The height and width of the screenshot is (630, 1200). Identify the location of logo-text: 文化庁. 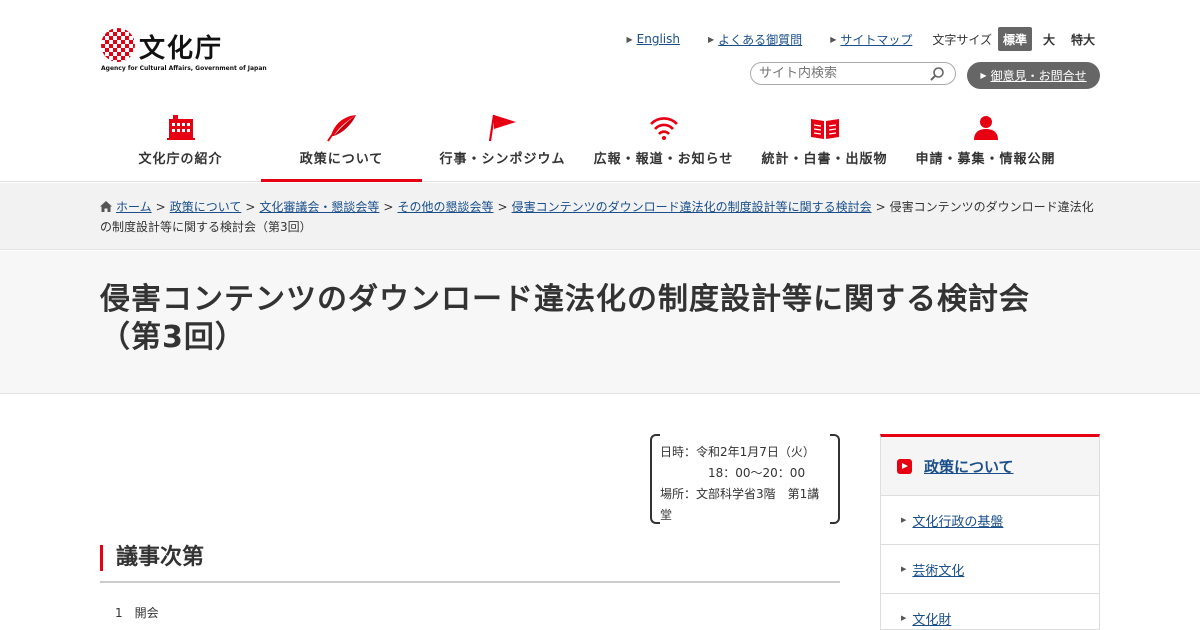
(181, 49).